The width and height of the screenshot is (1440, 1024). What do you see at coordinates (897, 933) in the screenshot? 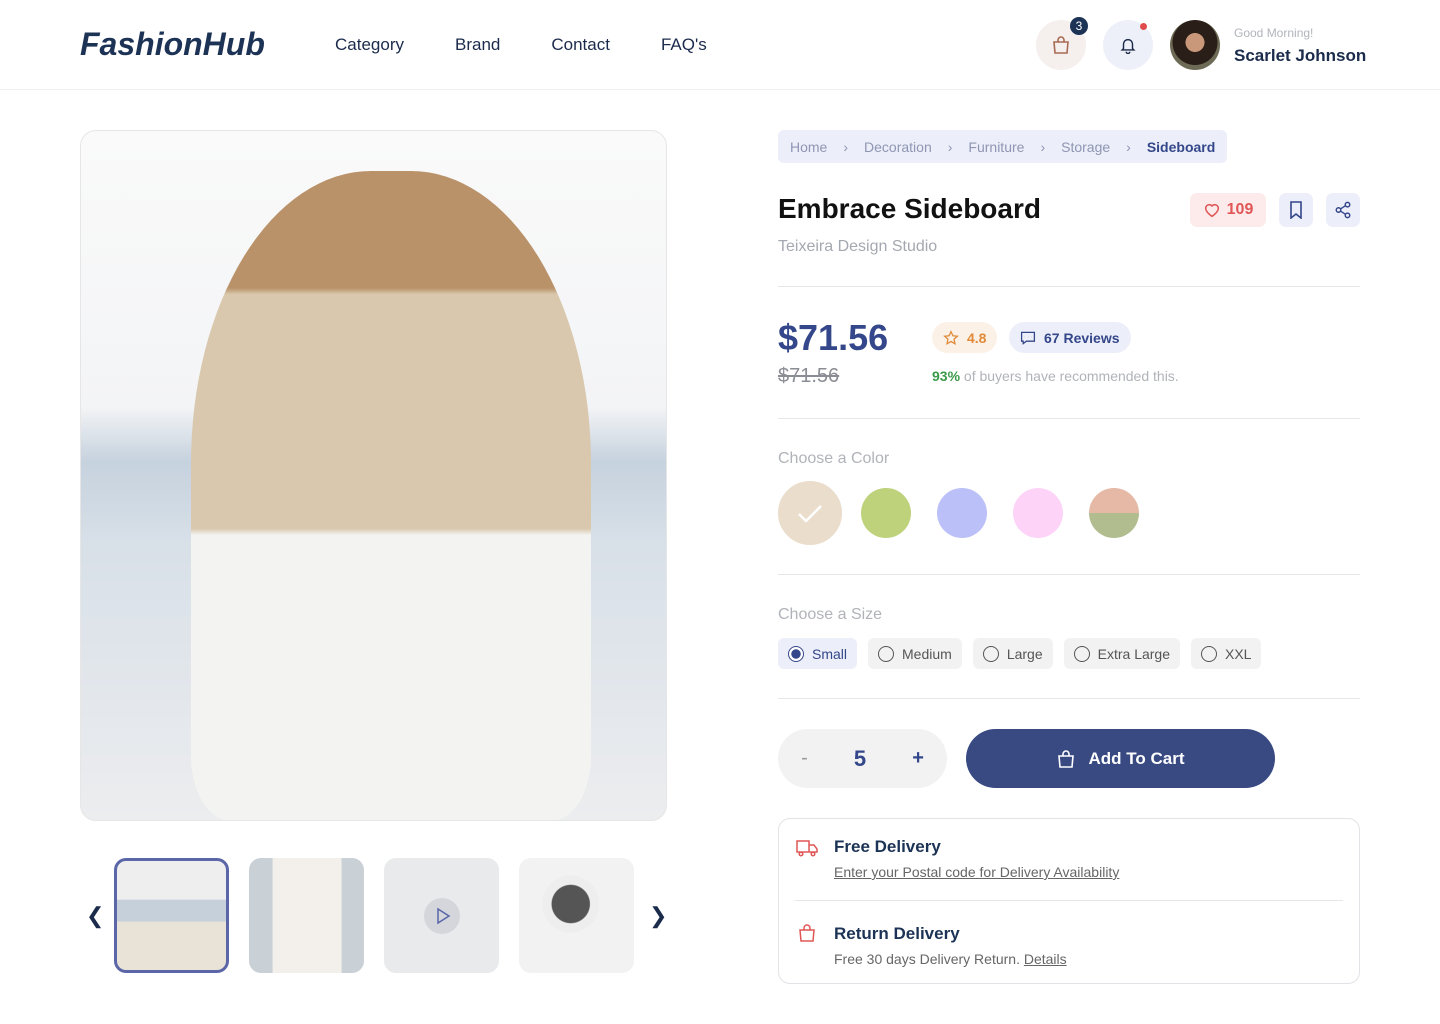
I see `return-delivery-title: Return Delivery` at bounding box center [897, 933].